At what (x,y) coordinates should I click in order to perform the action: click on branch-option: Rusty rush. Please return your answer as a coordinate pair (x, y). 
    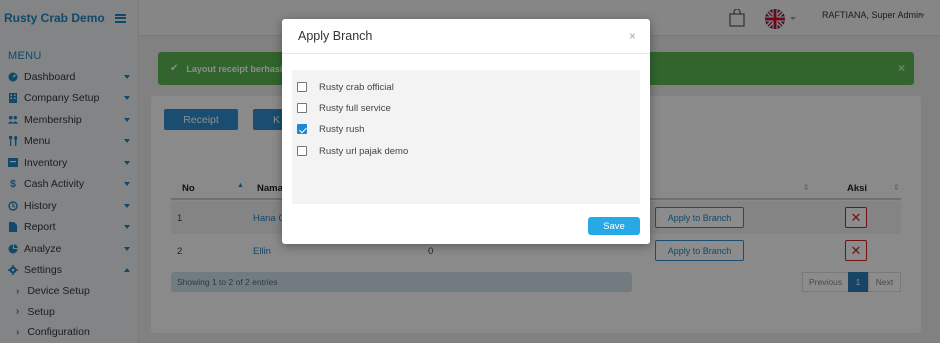
    Looking at the image, I should click on (330, 129).